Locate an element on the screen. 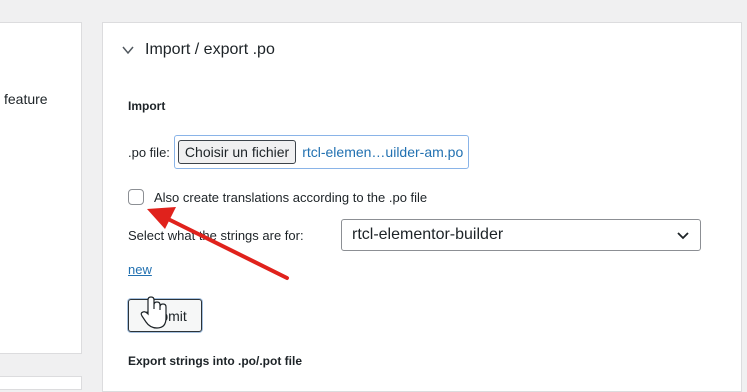 The width and height of the screenshot is (747, 392). import-heading: Import is located at coordinates (147, 106).